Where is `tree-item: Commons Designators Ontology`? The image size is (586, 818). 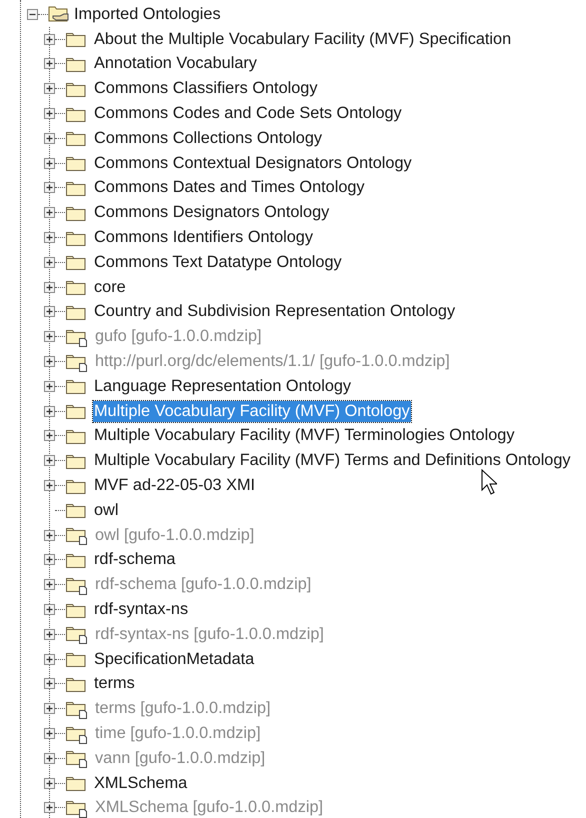 tree-item: Commons Designators Ontology is located at coordinates (211, 213).